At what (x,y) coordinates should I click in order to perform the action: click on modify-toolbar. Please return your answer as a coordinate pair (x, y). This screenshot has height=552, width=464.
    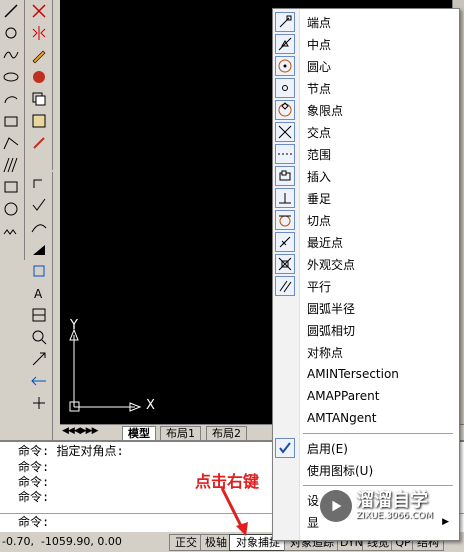
    Looking at the image, I should click on (40, 85).